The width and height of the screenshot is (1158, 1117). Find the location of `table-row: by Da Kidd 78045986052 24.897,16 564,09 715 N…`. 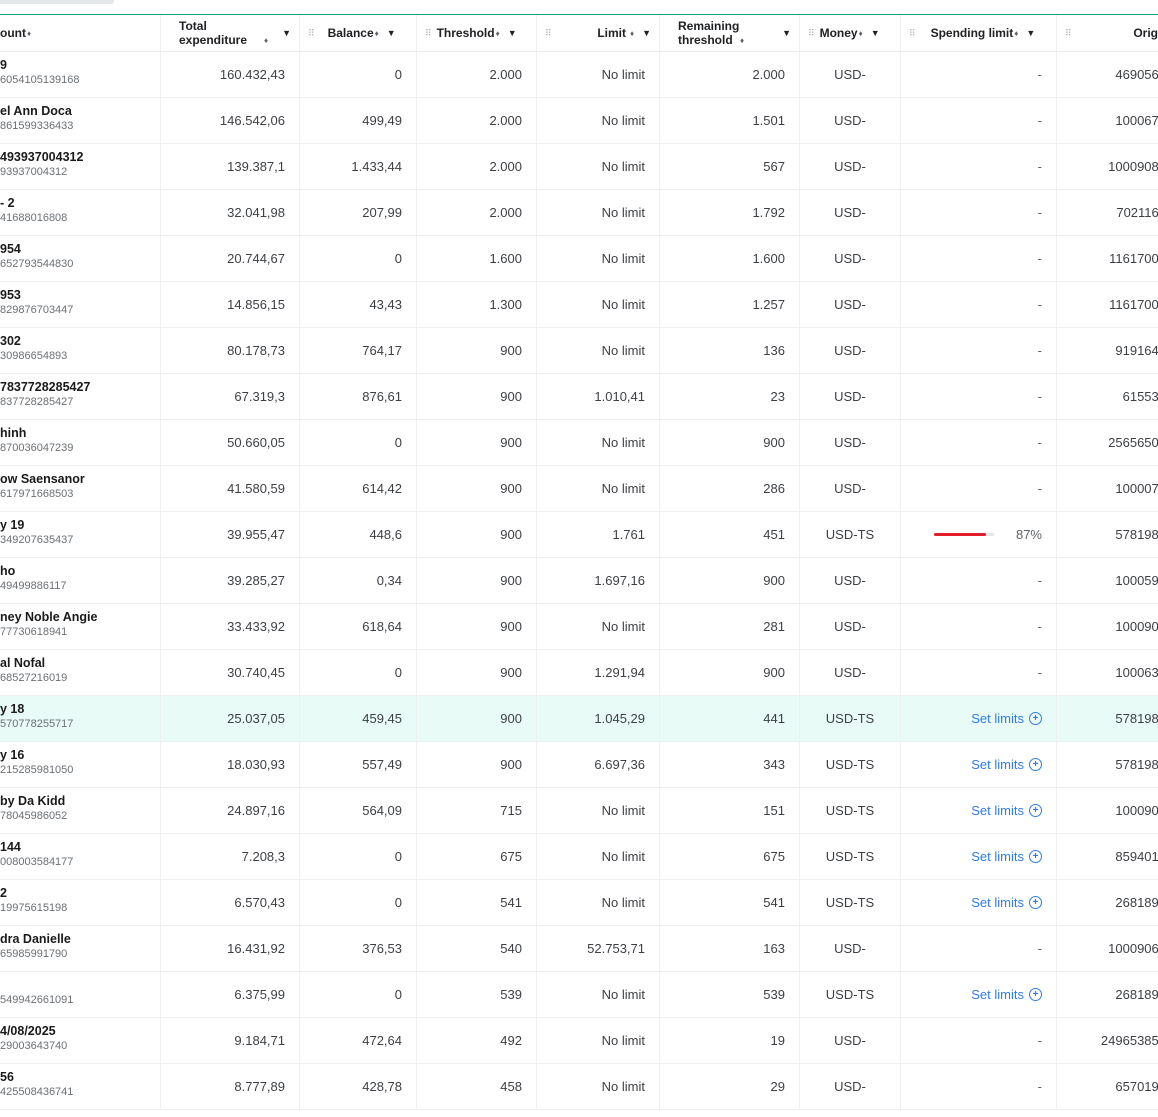

table-row: by Da Kidd 78045986052 24.897,16 564,09 715 N… is located at coordinates (579, 811).